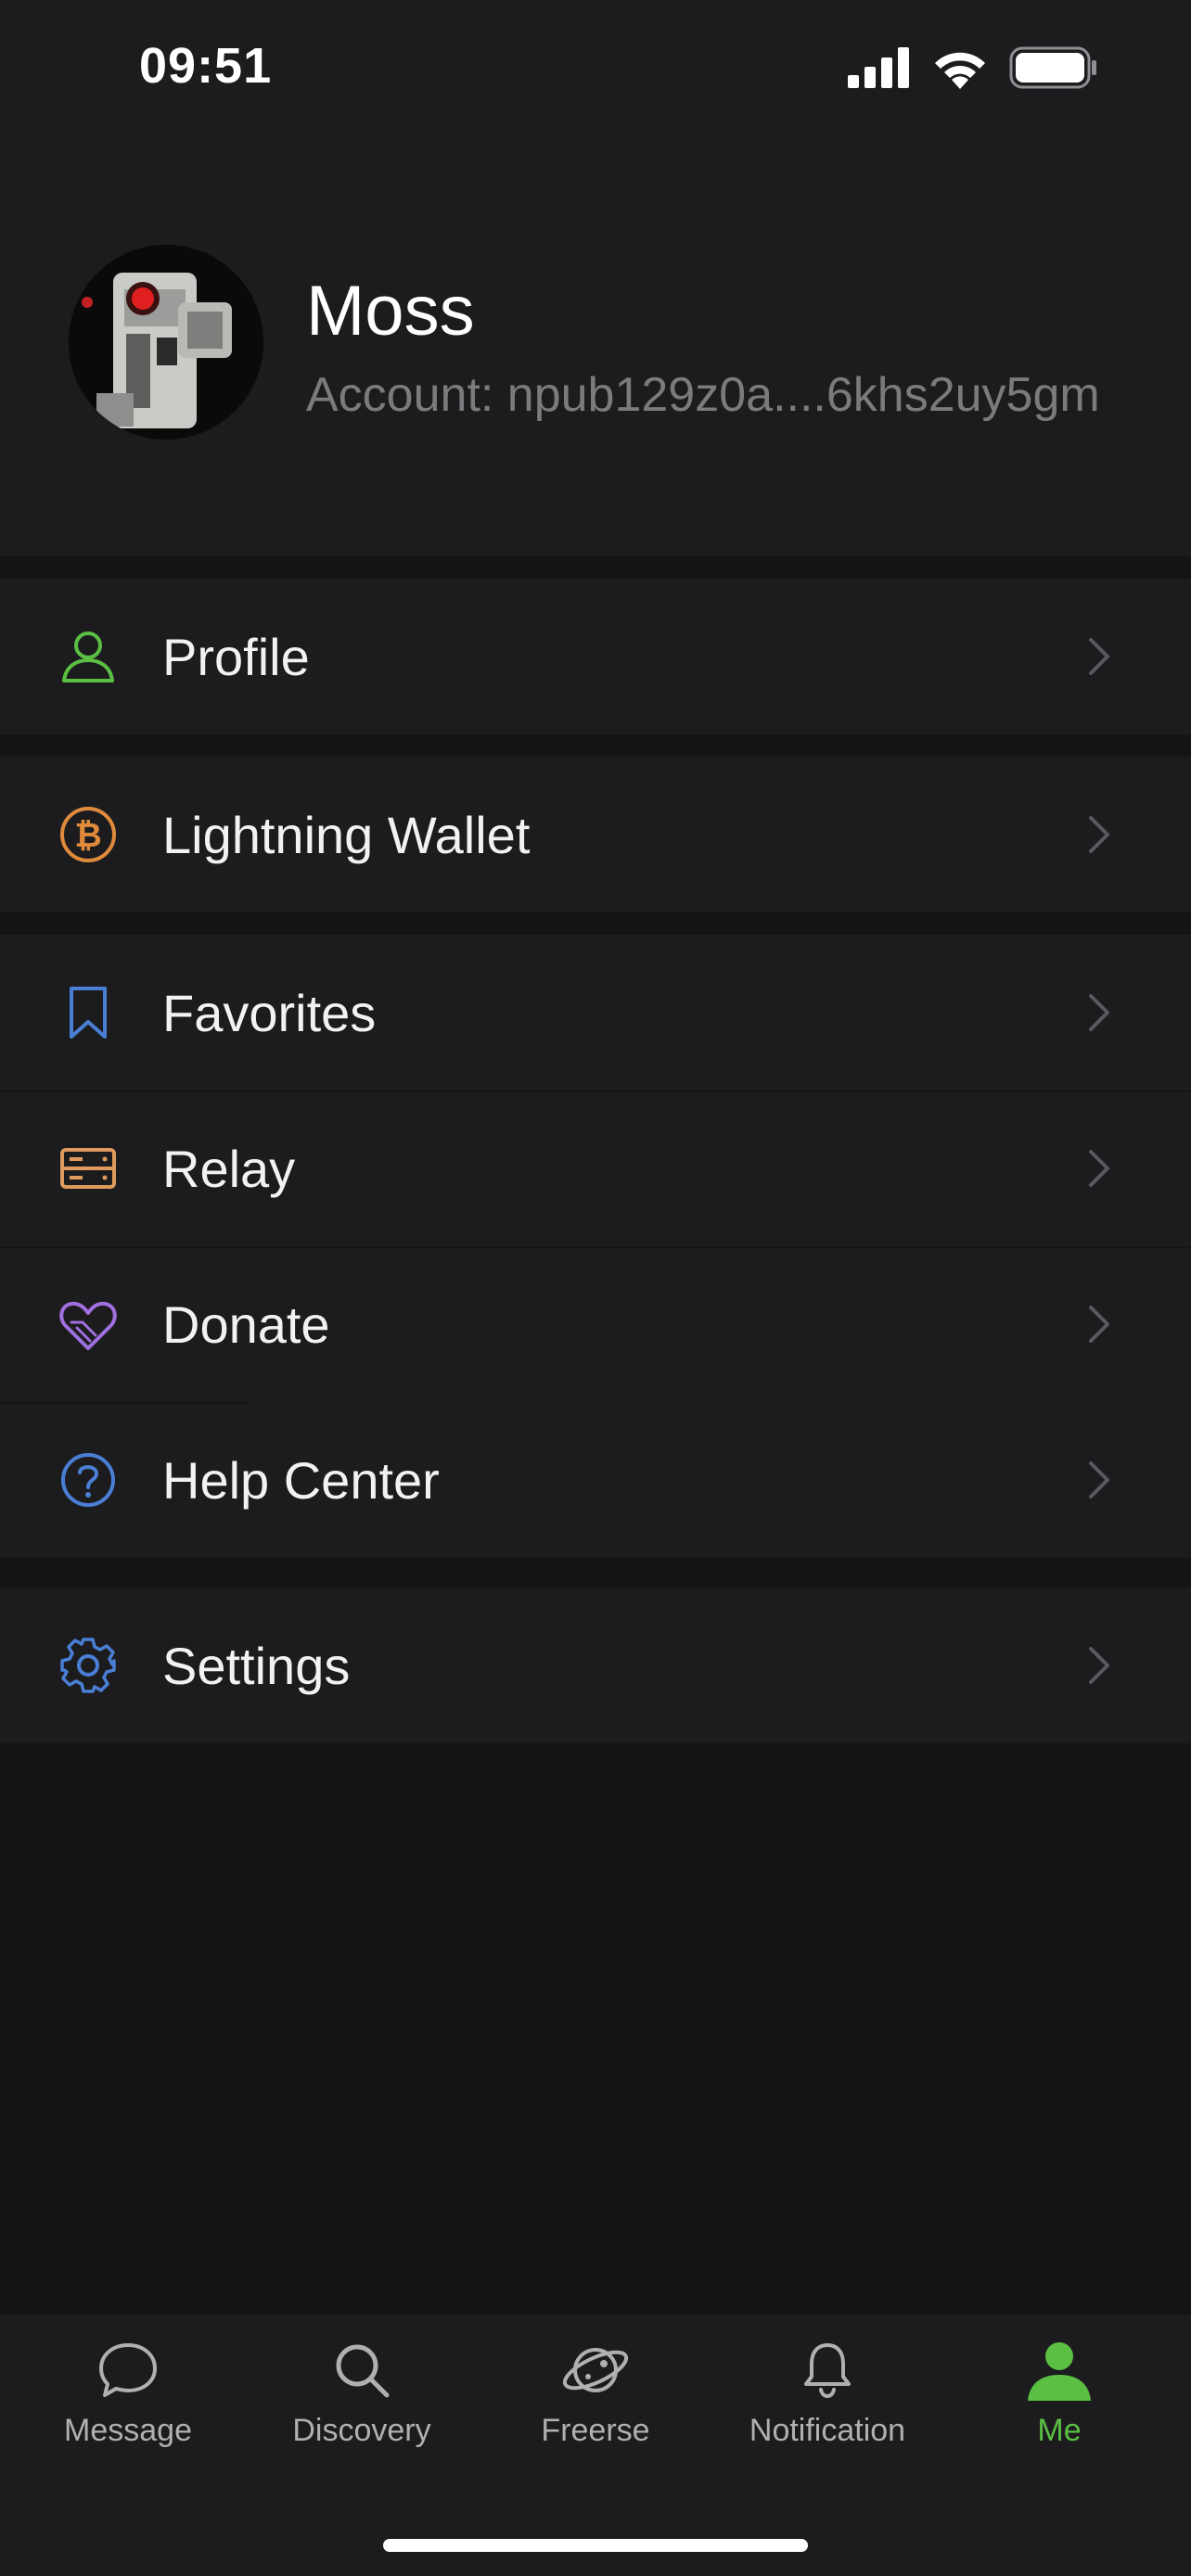  What do you see at coordinates (128, 2431) in the screenshot?
I see `tab-label-message: Message` at bounding box center [128, 2431].